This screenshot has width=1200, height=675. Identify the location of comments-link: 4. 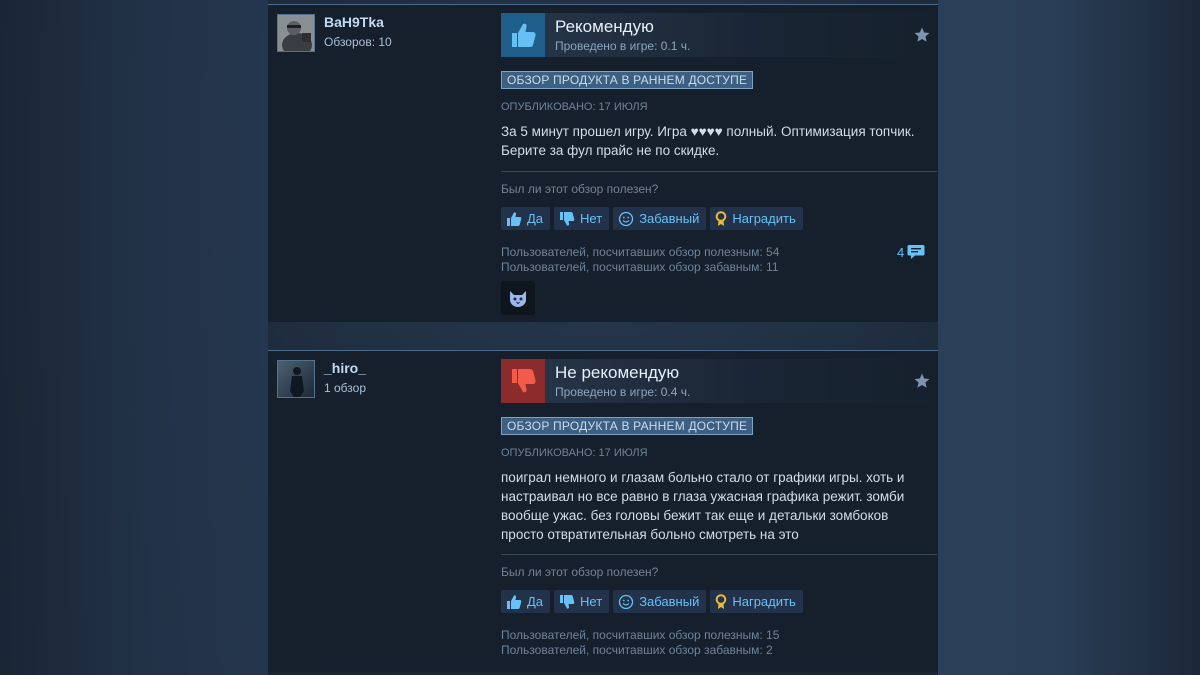
(911, 252).